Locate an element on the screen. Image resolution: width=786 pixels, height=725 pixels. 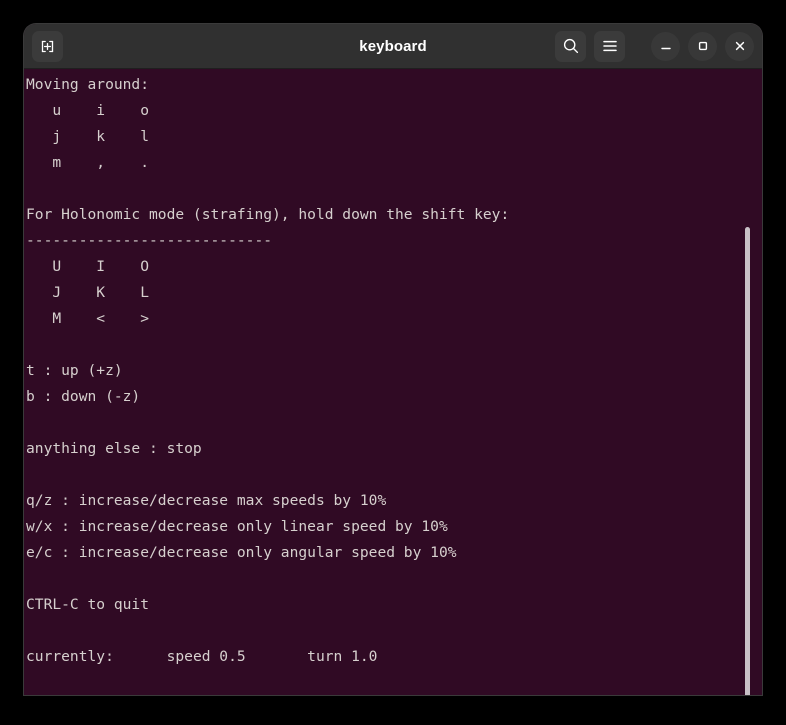
search-button is located at coordinates (570, 46).